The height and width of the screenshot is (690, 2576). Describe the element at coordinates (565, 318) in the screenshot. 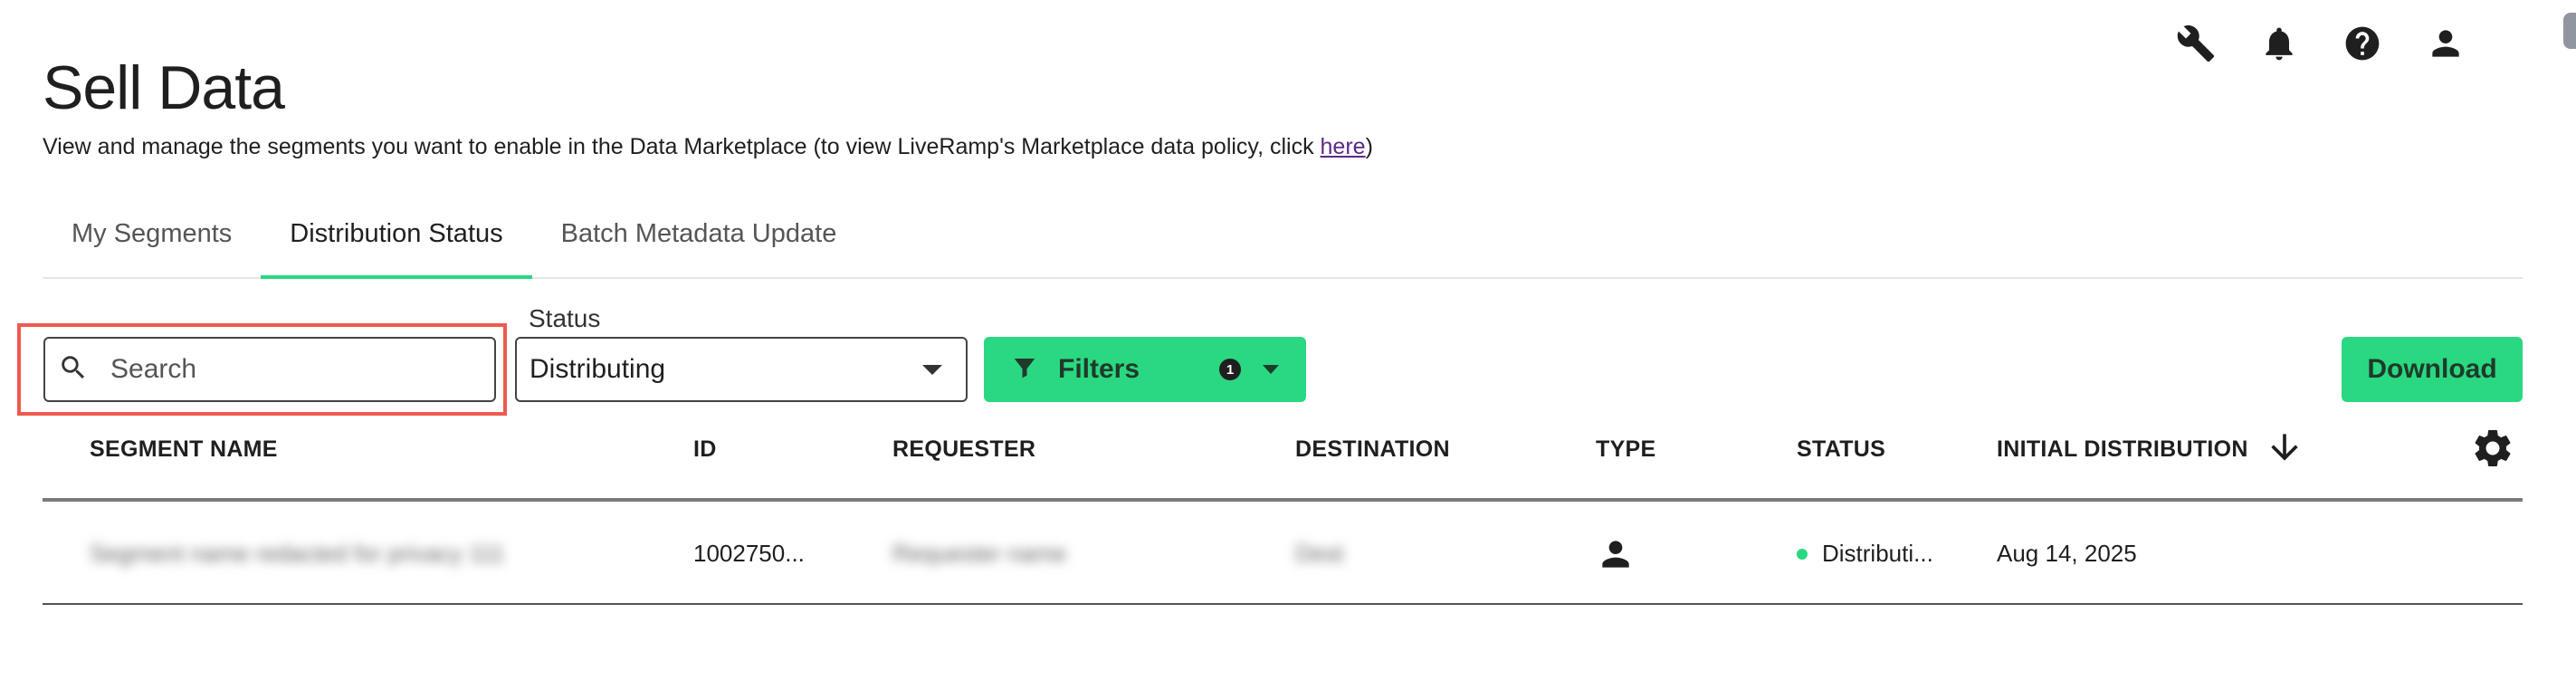

I see `status-filter-label: Status` at that location.